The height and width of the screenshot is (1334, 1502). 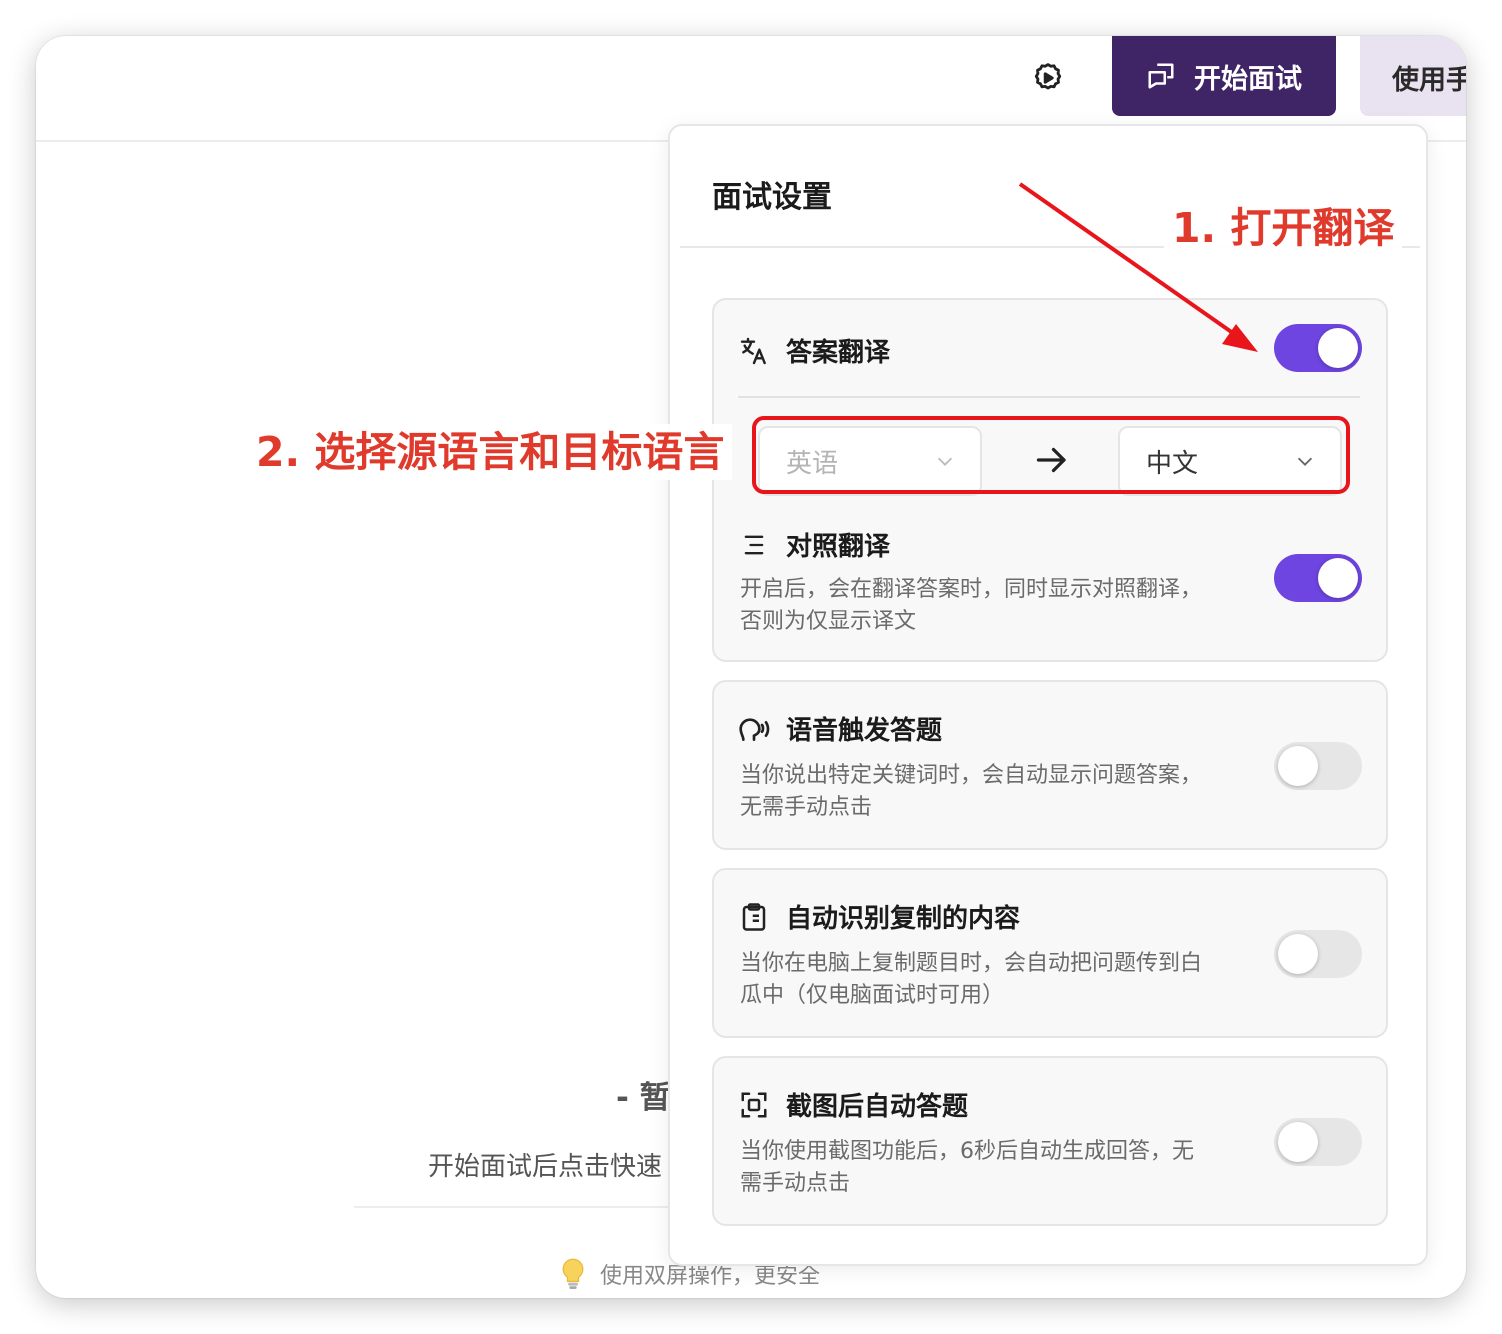 What do you see at coordinates (971, 979) in the screenshot?
I see `clipboard-detect-desc: 当你在电脑上复制题目时，会自动把问题传到白瓜中（仅电脑面试时可用）` at bounding box center [971, 979].